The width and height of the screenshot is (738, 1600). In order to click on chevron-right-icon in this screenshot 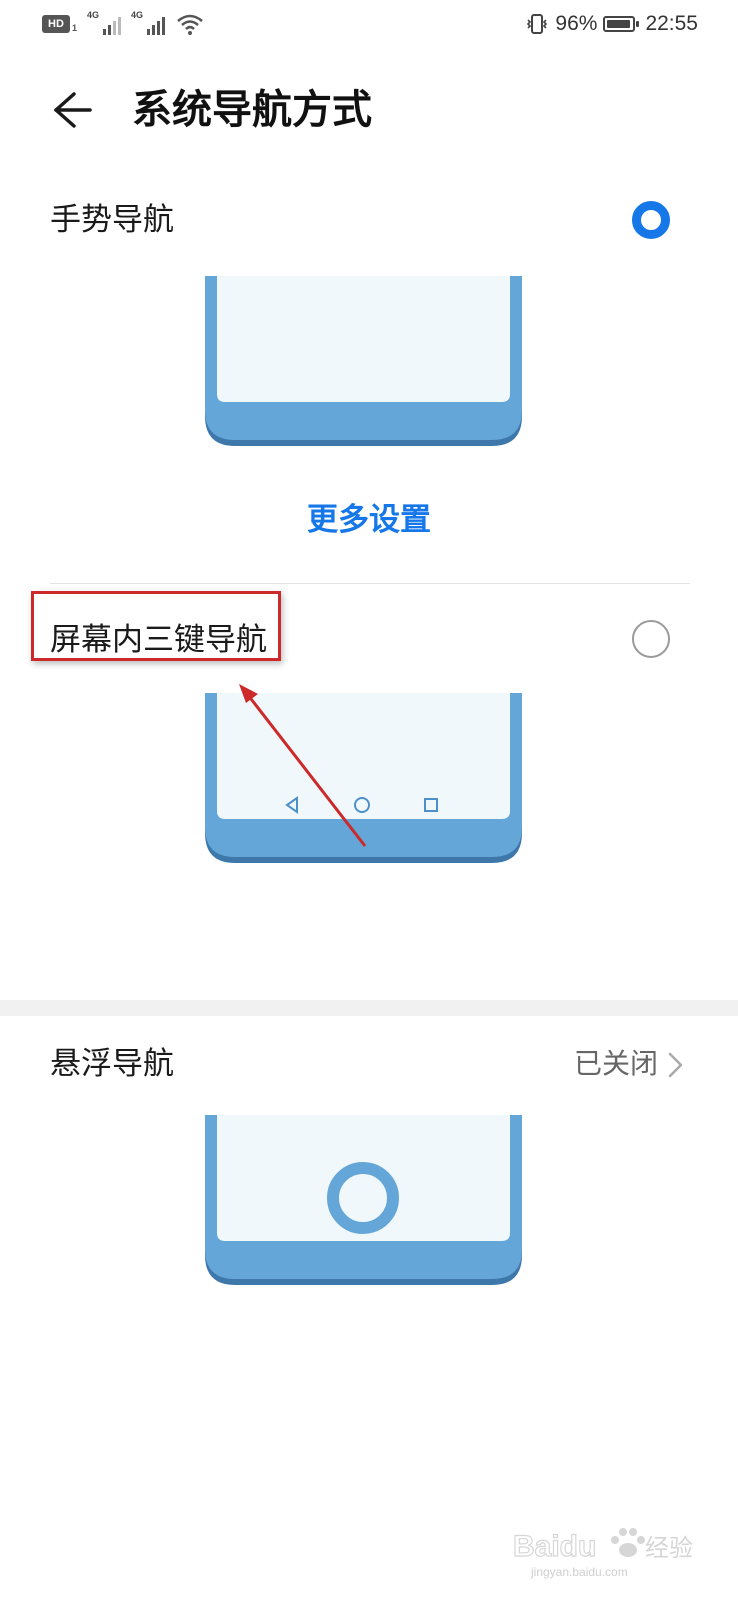, I will do `click(675, 1065)`.